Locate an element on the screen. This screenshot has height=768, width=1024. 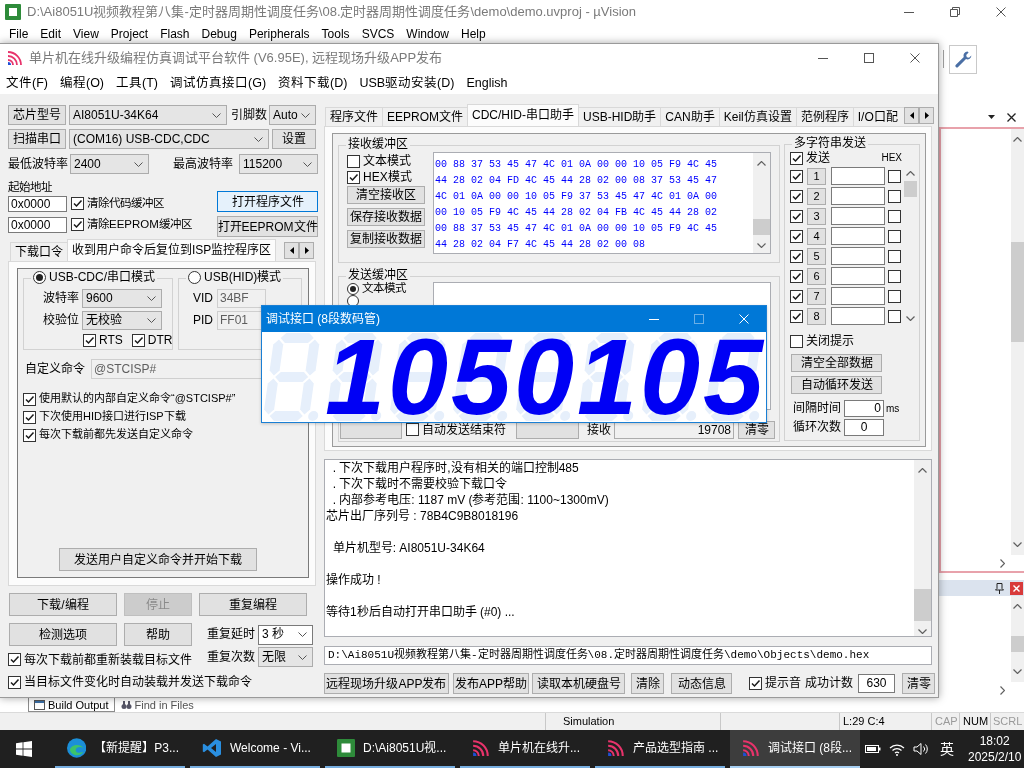
menu-item: Peripherals is located at coordinates (279, 34).